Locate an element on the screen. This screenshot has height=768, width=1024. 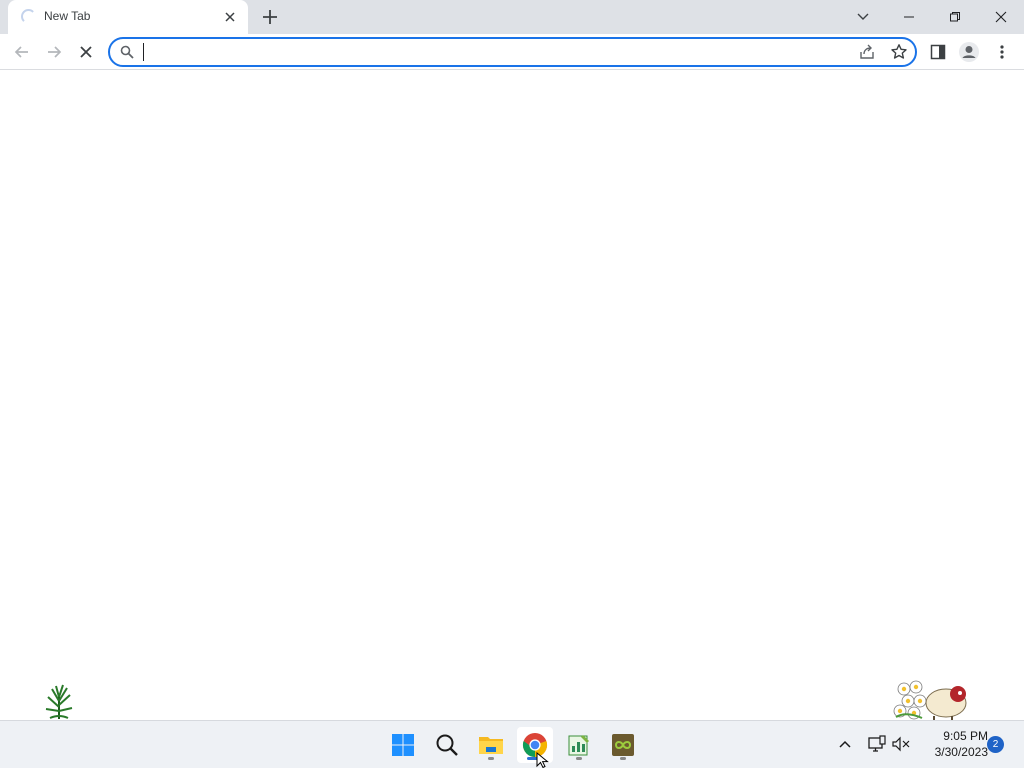
bookmark-star-icon is located at coordinates (899, 54).